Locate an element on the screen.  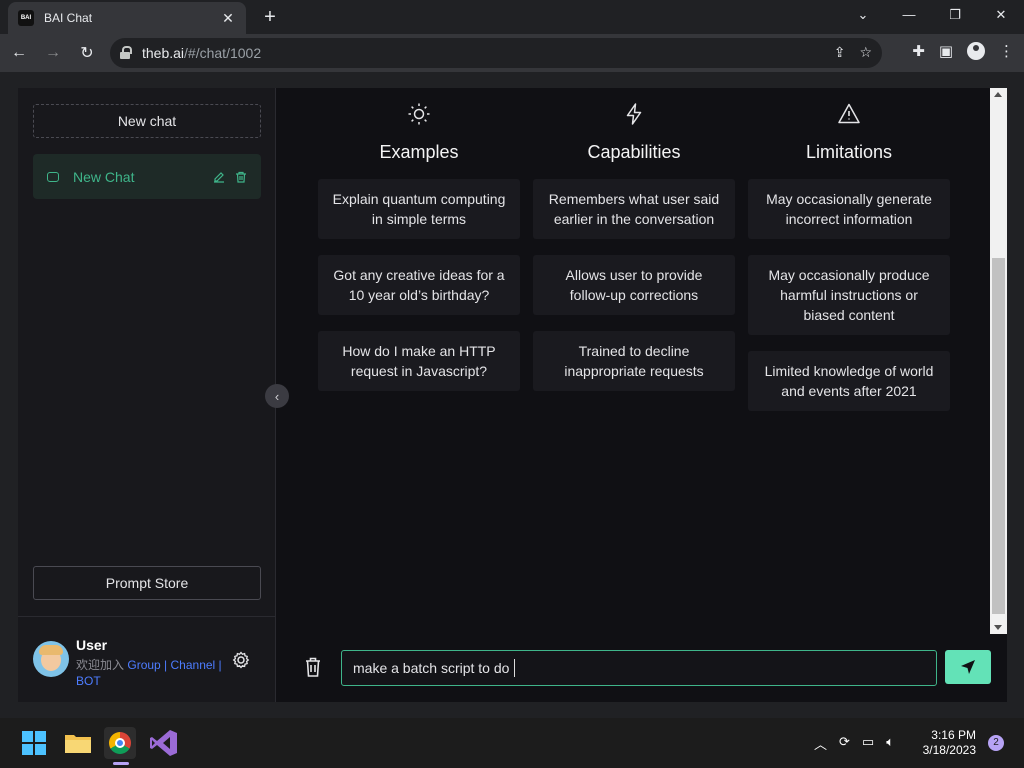
avatar-hair is located at coordinates (51, 650).